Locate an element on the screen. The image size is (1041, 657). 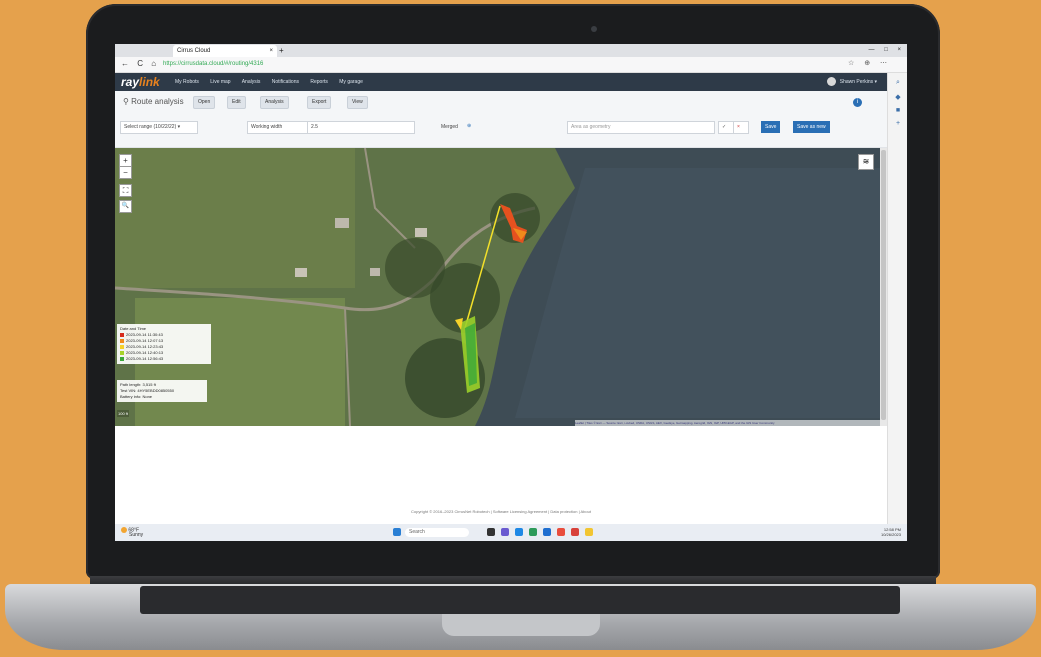
working-width-input: 2.5 is located at coordinates (361, 127).